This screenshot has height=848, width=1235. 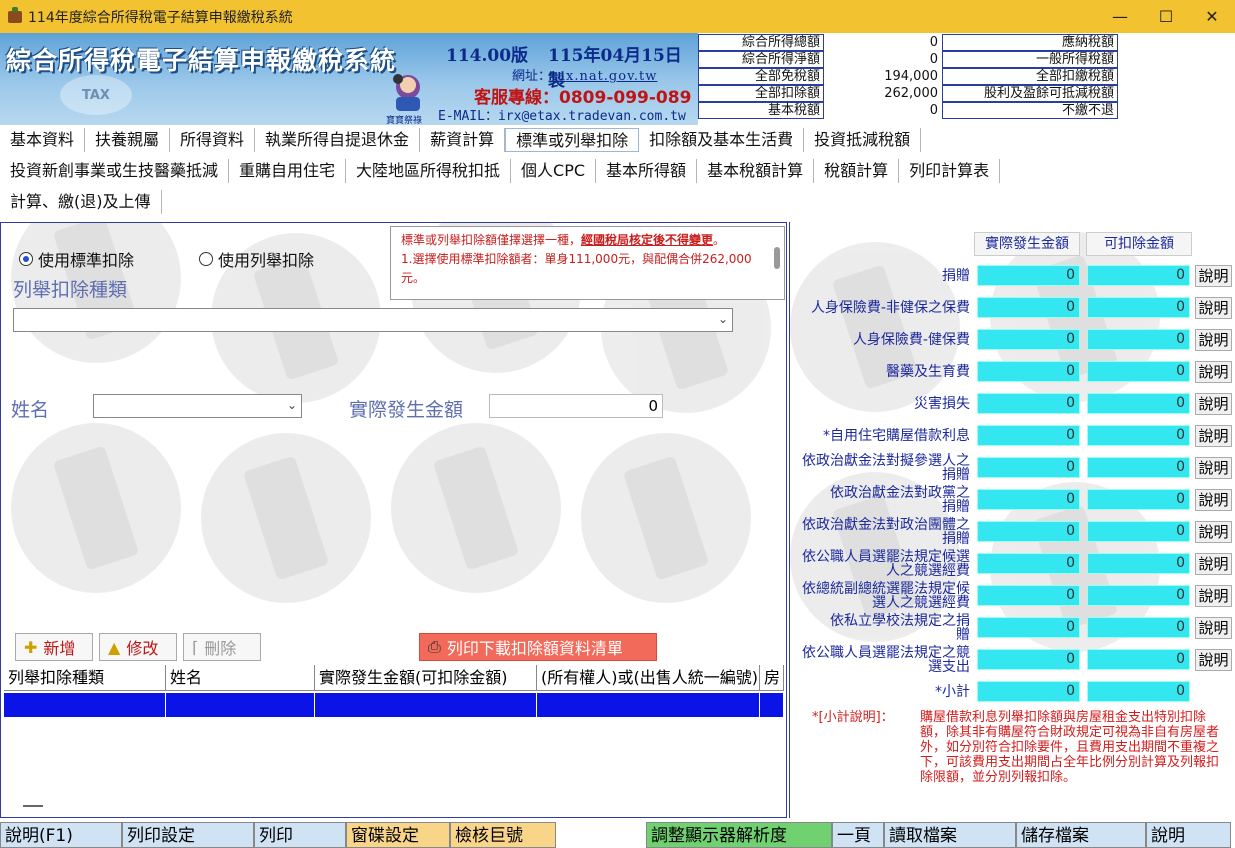 I want to click on radio-standard-deduction: 使用標準扣除, so click(x=76, y=259).